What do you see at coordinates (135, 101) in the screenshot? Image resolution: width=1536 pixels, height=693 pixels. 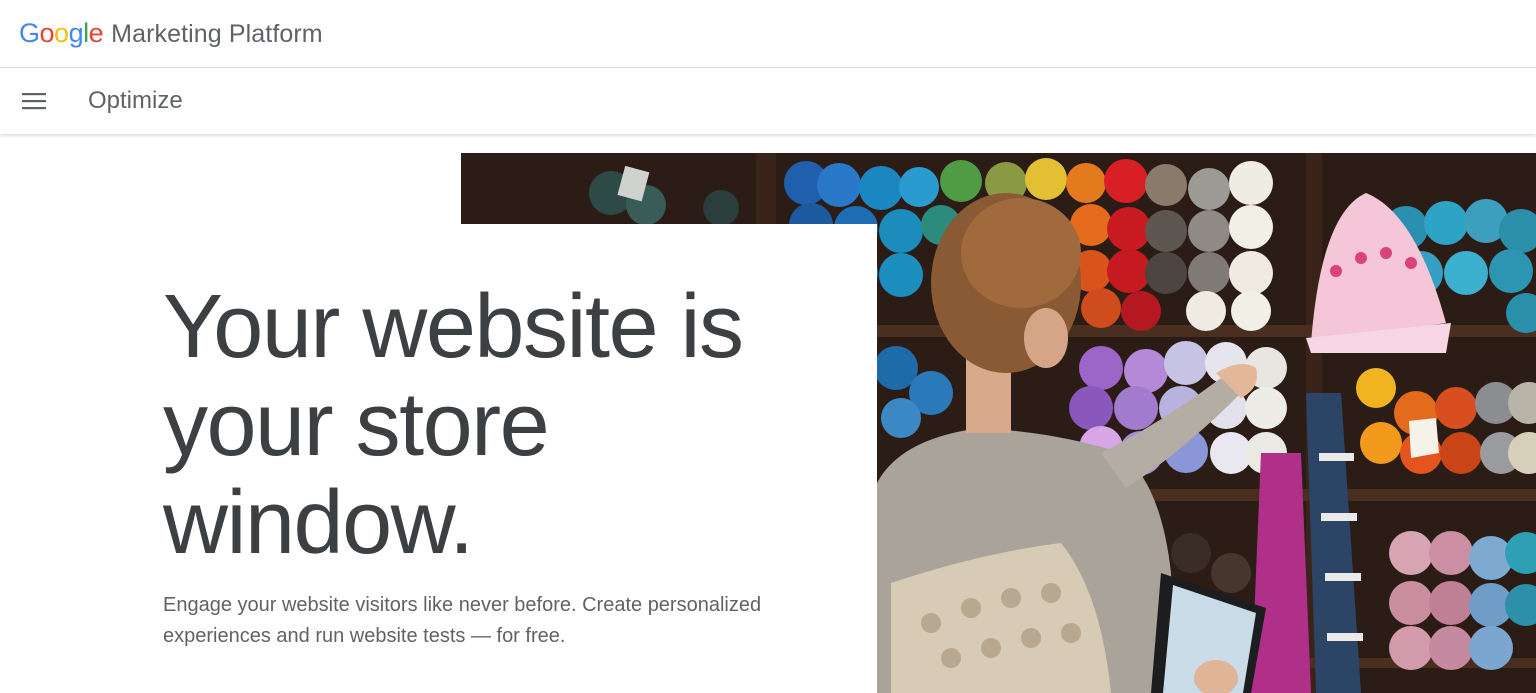 I see `product-name: Optimize` at bounding box center [135, 101].